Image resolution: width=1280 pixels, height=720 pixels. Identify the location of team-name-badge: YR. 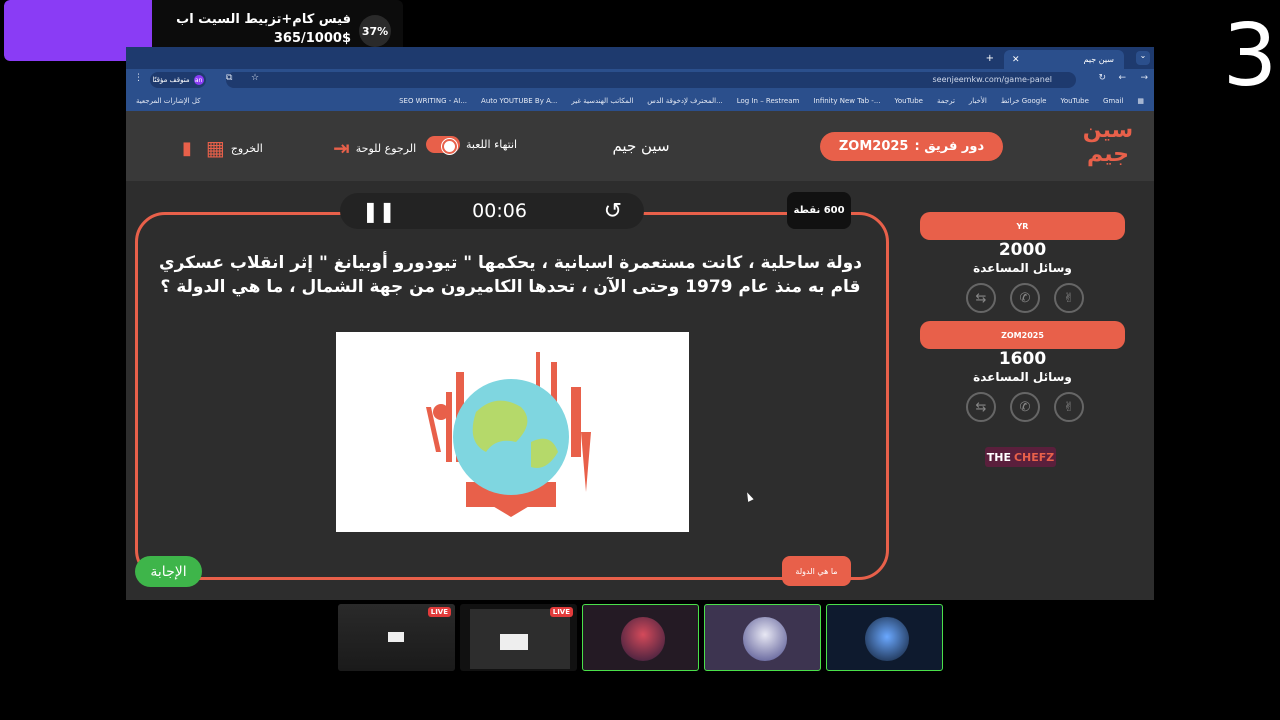
(1022, 226).